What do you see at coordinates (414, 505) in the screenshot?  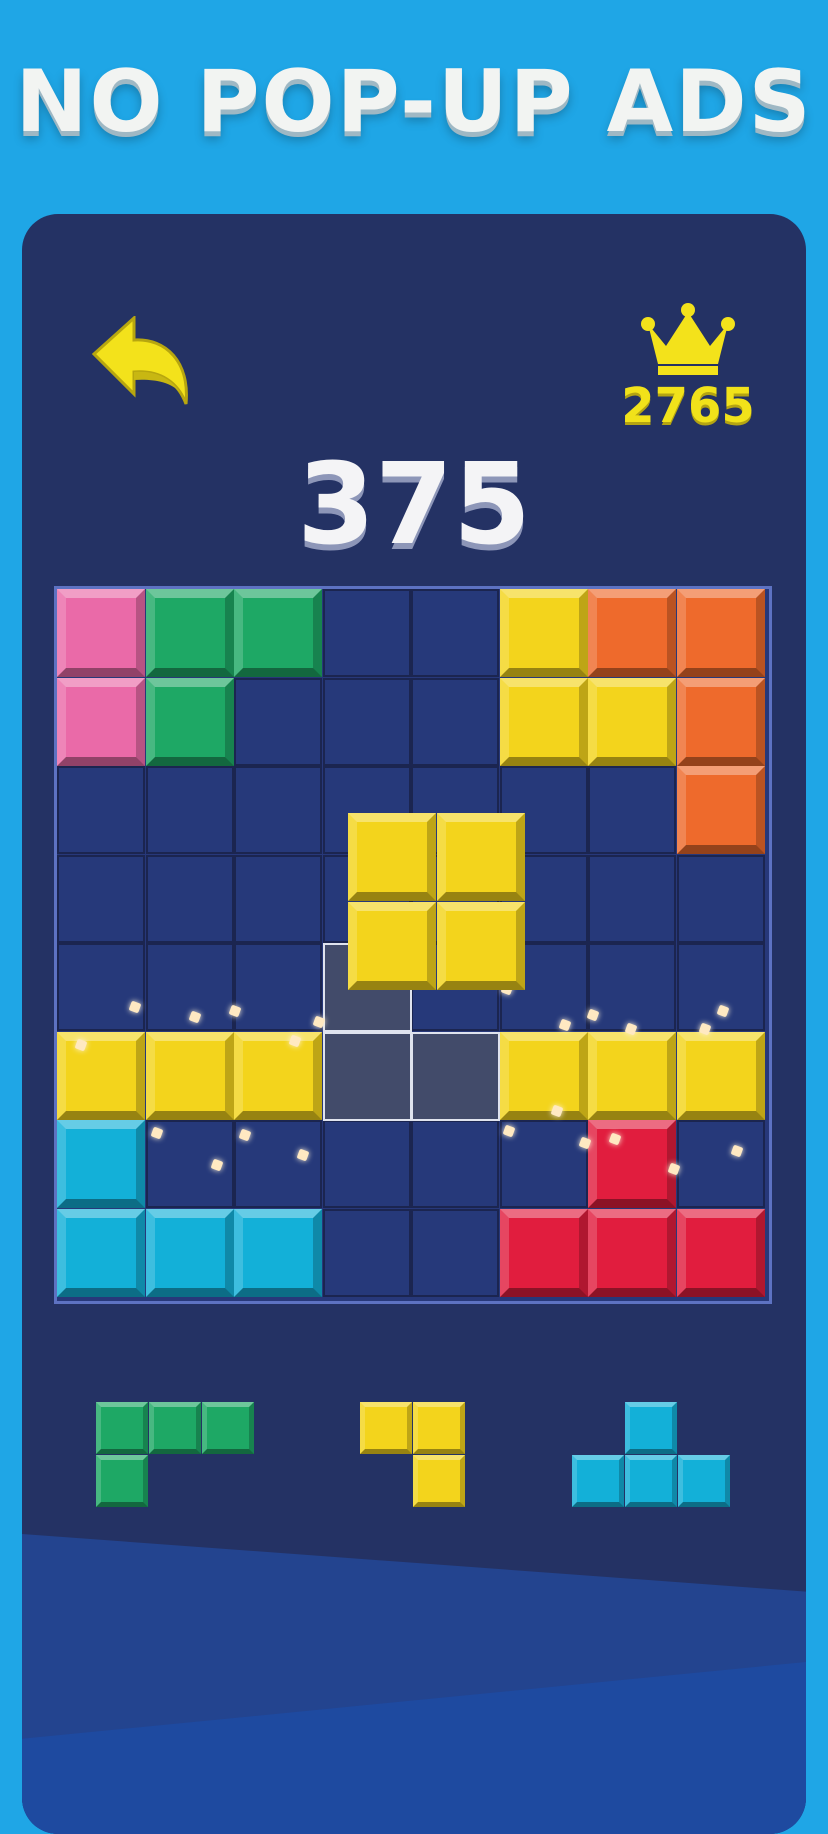 I see `current-score: 375` at bounding box center [414, 505].